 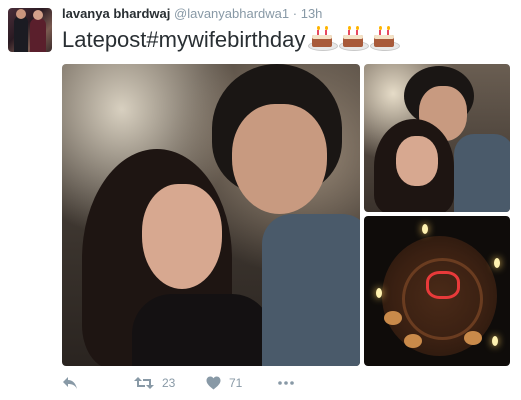 I want to click on tweet-text: Latepost#mywifebirthday, so click(x=184, y=39).